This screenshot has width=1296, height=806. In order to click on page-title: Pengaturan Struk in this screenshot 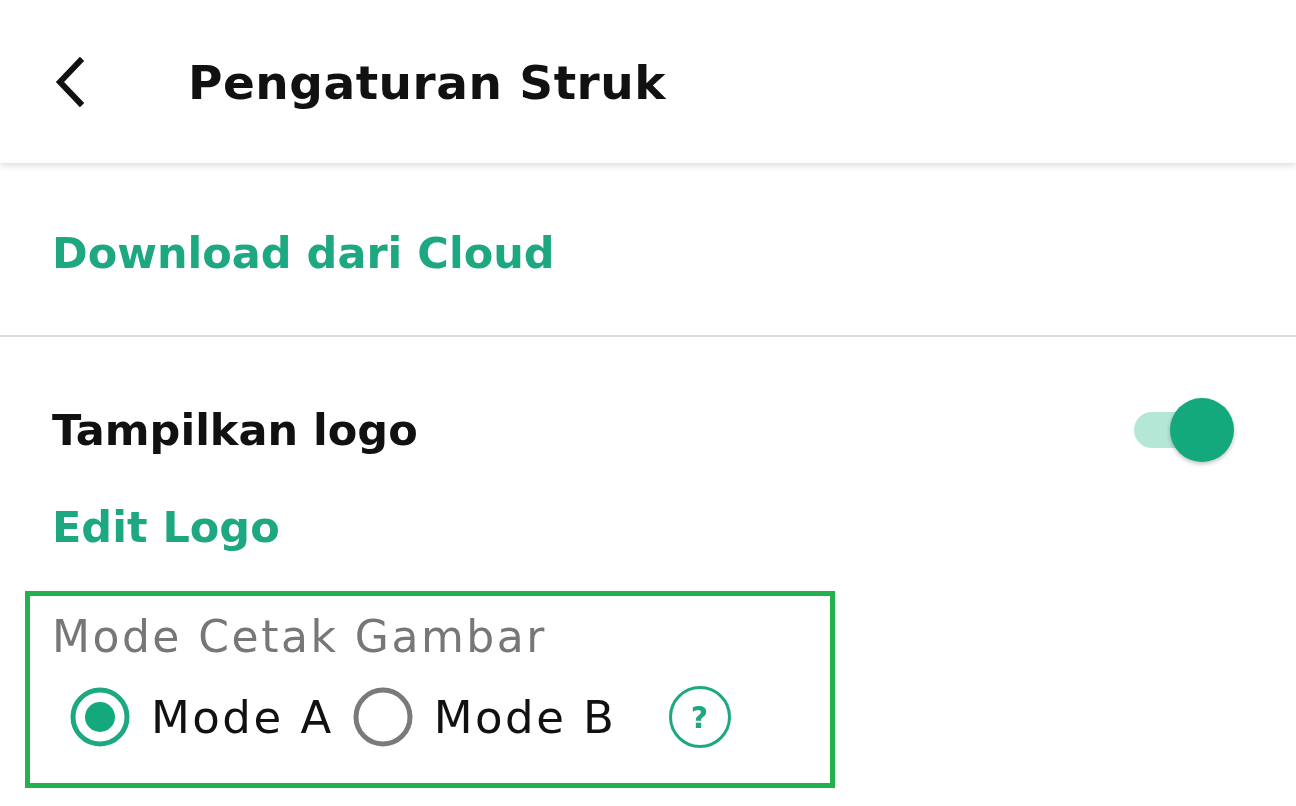, I will do `click(427, 82)`.